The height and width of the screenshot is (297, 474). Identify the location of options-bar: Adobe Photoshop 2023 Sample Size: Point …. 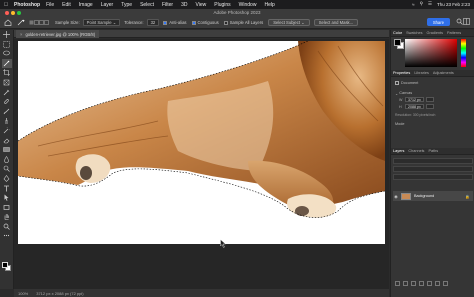
(237, 19).